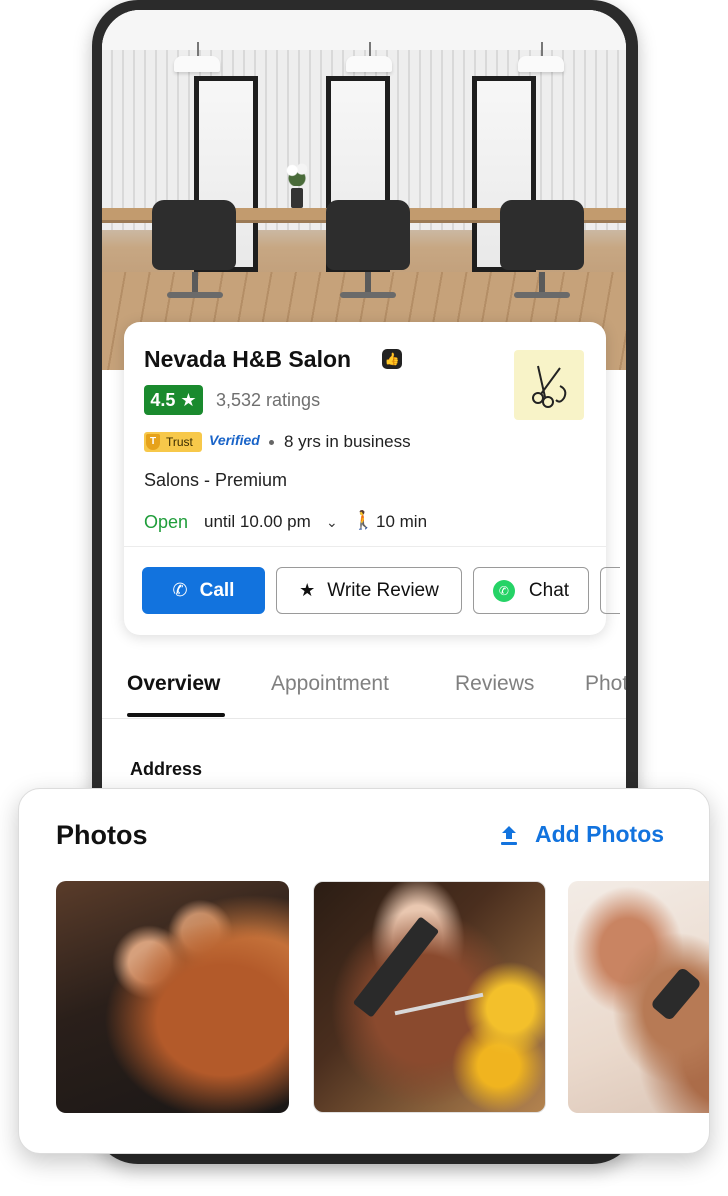  What do you see at coordinates (600, 834) in the screenshot?
I see `add-photos-label: Add Photos` at bounding box center [600, 834].